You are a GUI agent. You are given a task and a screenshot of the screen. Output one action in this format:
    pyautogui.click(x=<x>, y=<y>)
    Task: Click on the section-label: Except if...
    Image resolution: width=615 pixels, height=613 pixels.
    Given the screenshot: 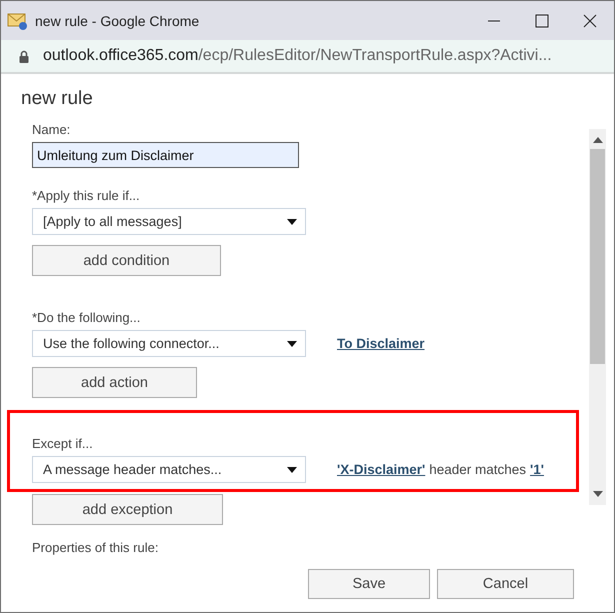 What is the action you would take?
    pyautogui.click(x=63, y=443)
    